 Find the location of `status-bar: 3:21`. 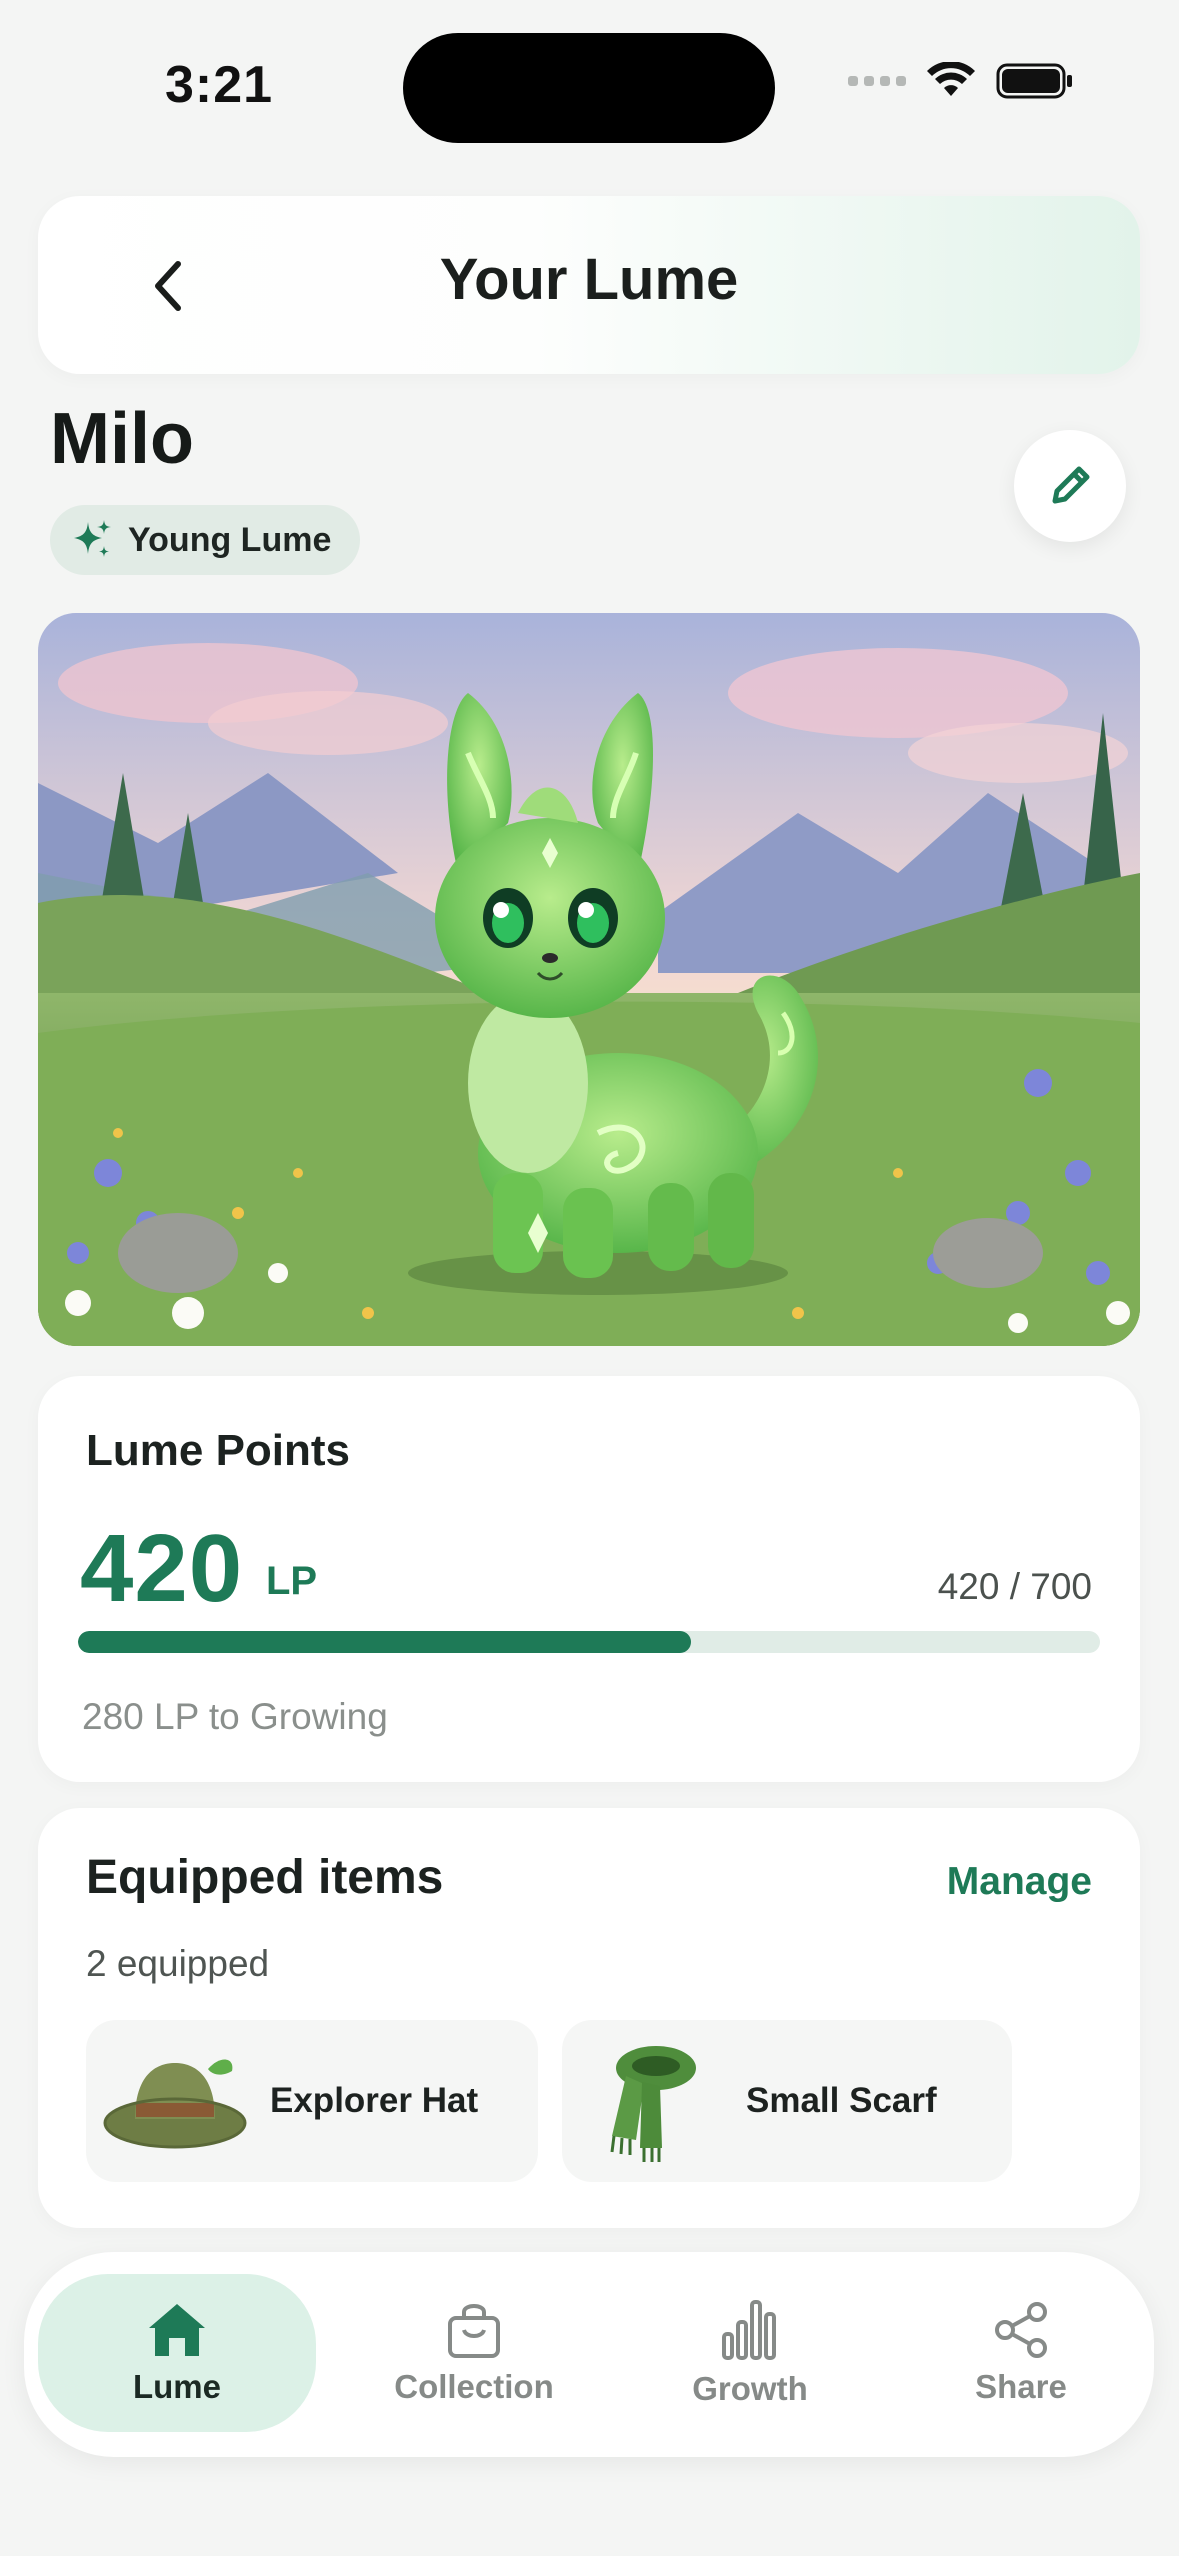

status-bar: 3:21 is located at coordinates (589, 85).